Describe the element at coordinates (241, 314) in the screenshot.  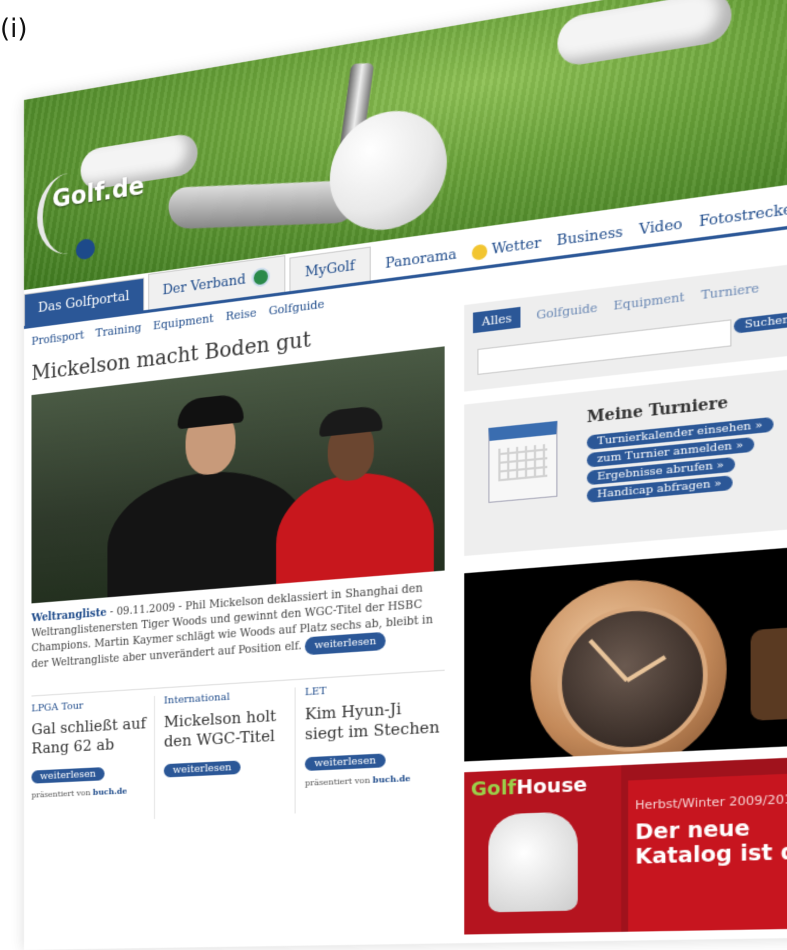
I see `subnav-reise: Reise` at that location.